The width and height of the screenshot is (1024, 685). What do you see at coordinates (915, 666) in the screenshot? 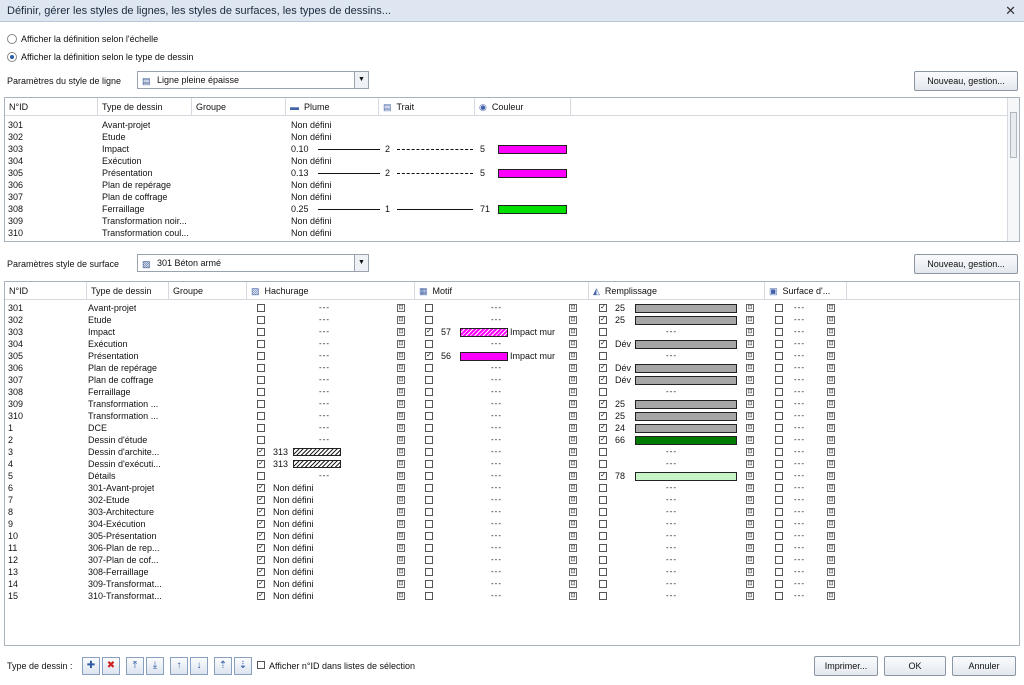
I see `ok-button: OK` at bounding box center [915, 666].